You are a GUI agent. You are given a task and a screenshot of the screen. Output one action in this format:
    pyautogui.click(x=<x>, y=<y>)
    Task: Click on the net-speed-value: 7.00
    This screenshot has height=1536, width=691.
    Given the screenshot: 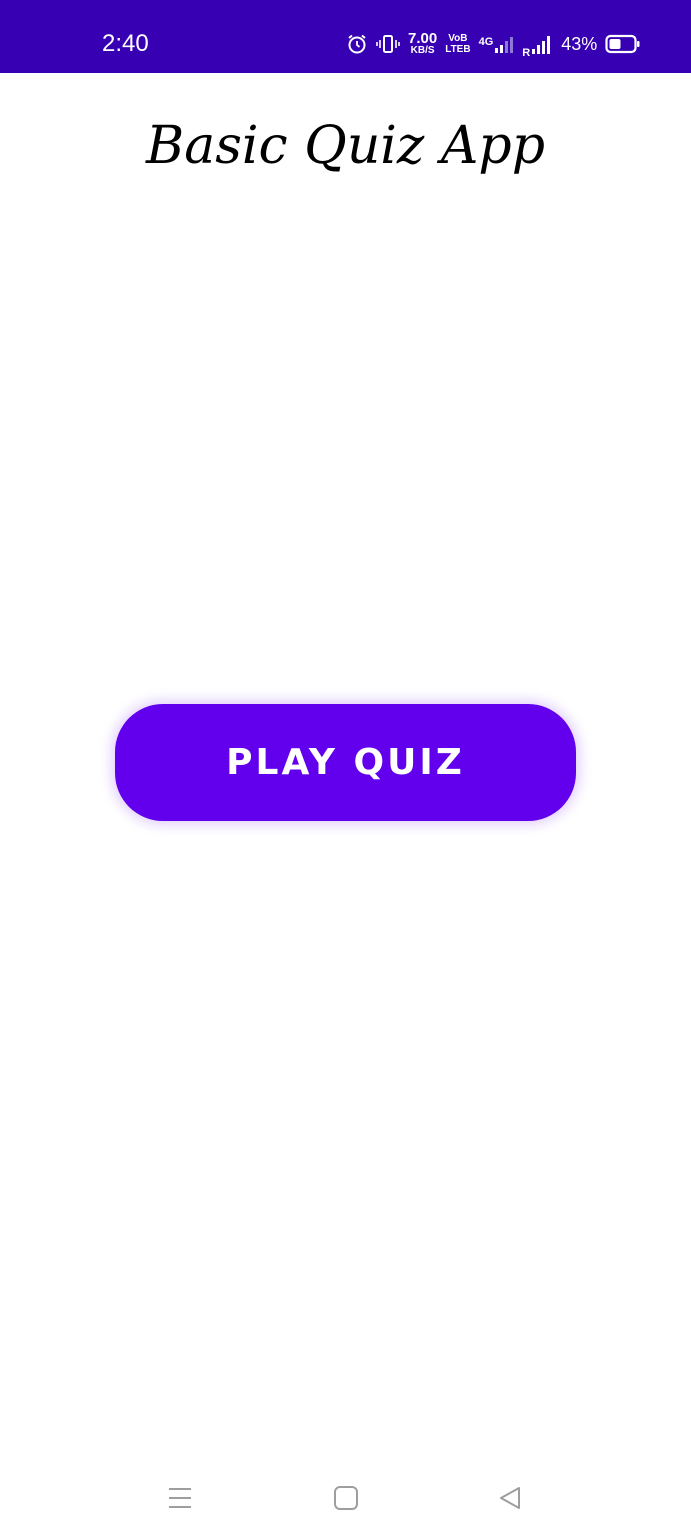 What is the action you would take?
    pyautogui.click(x=423, y=38)
    